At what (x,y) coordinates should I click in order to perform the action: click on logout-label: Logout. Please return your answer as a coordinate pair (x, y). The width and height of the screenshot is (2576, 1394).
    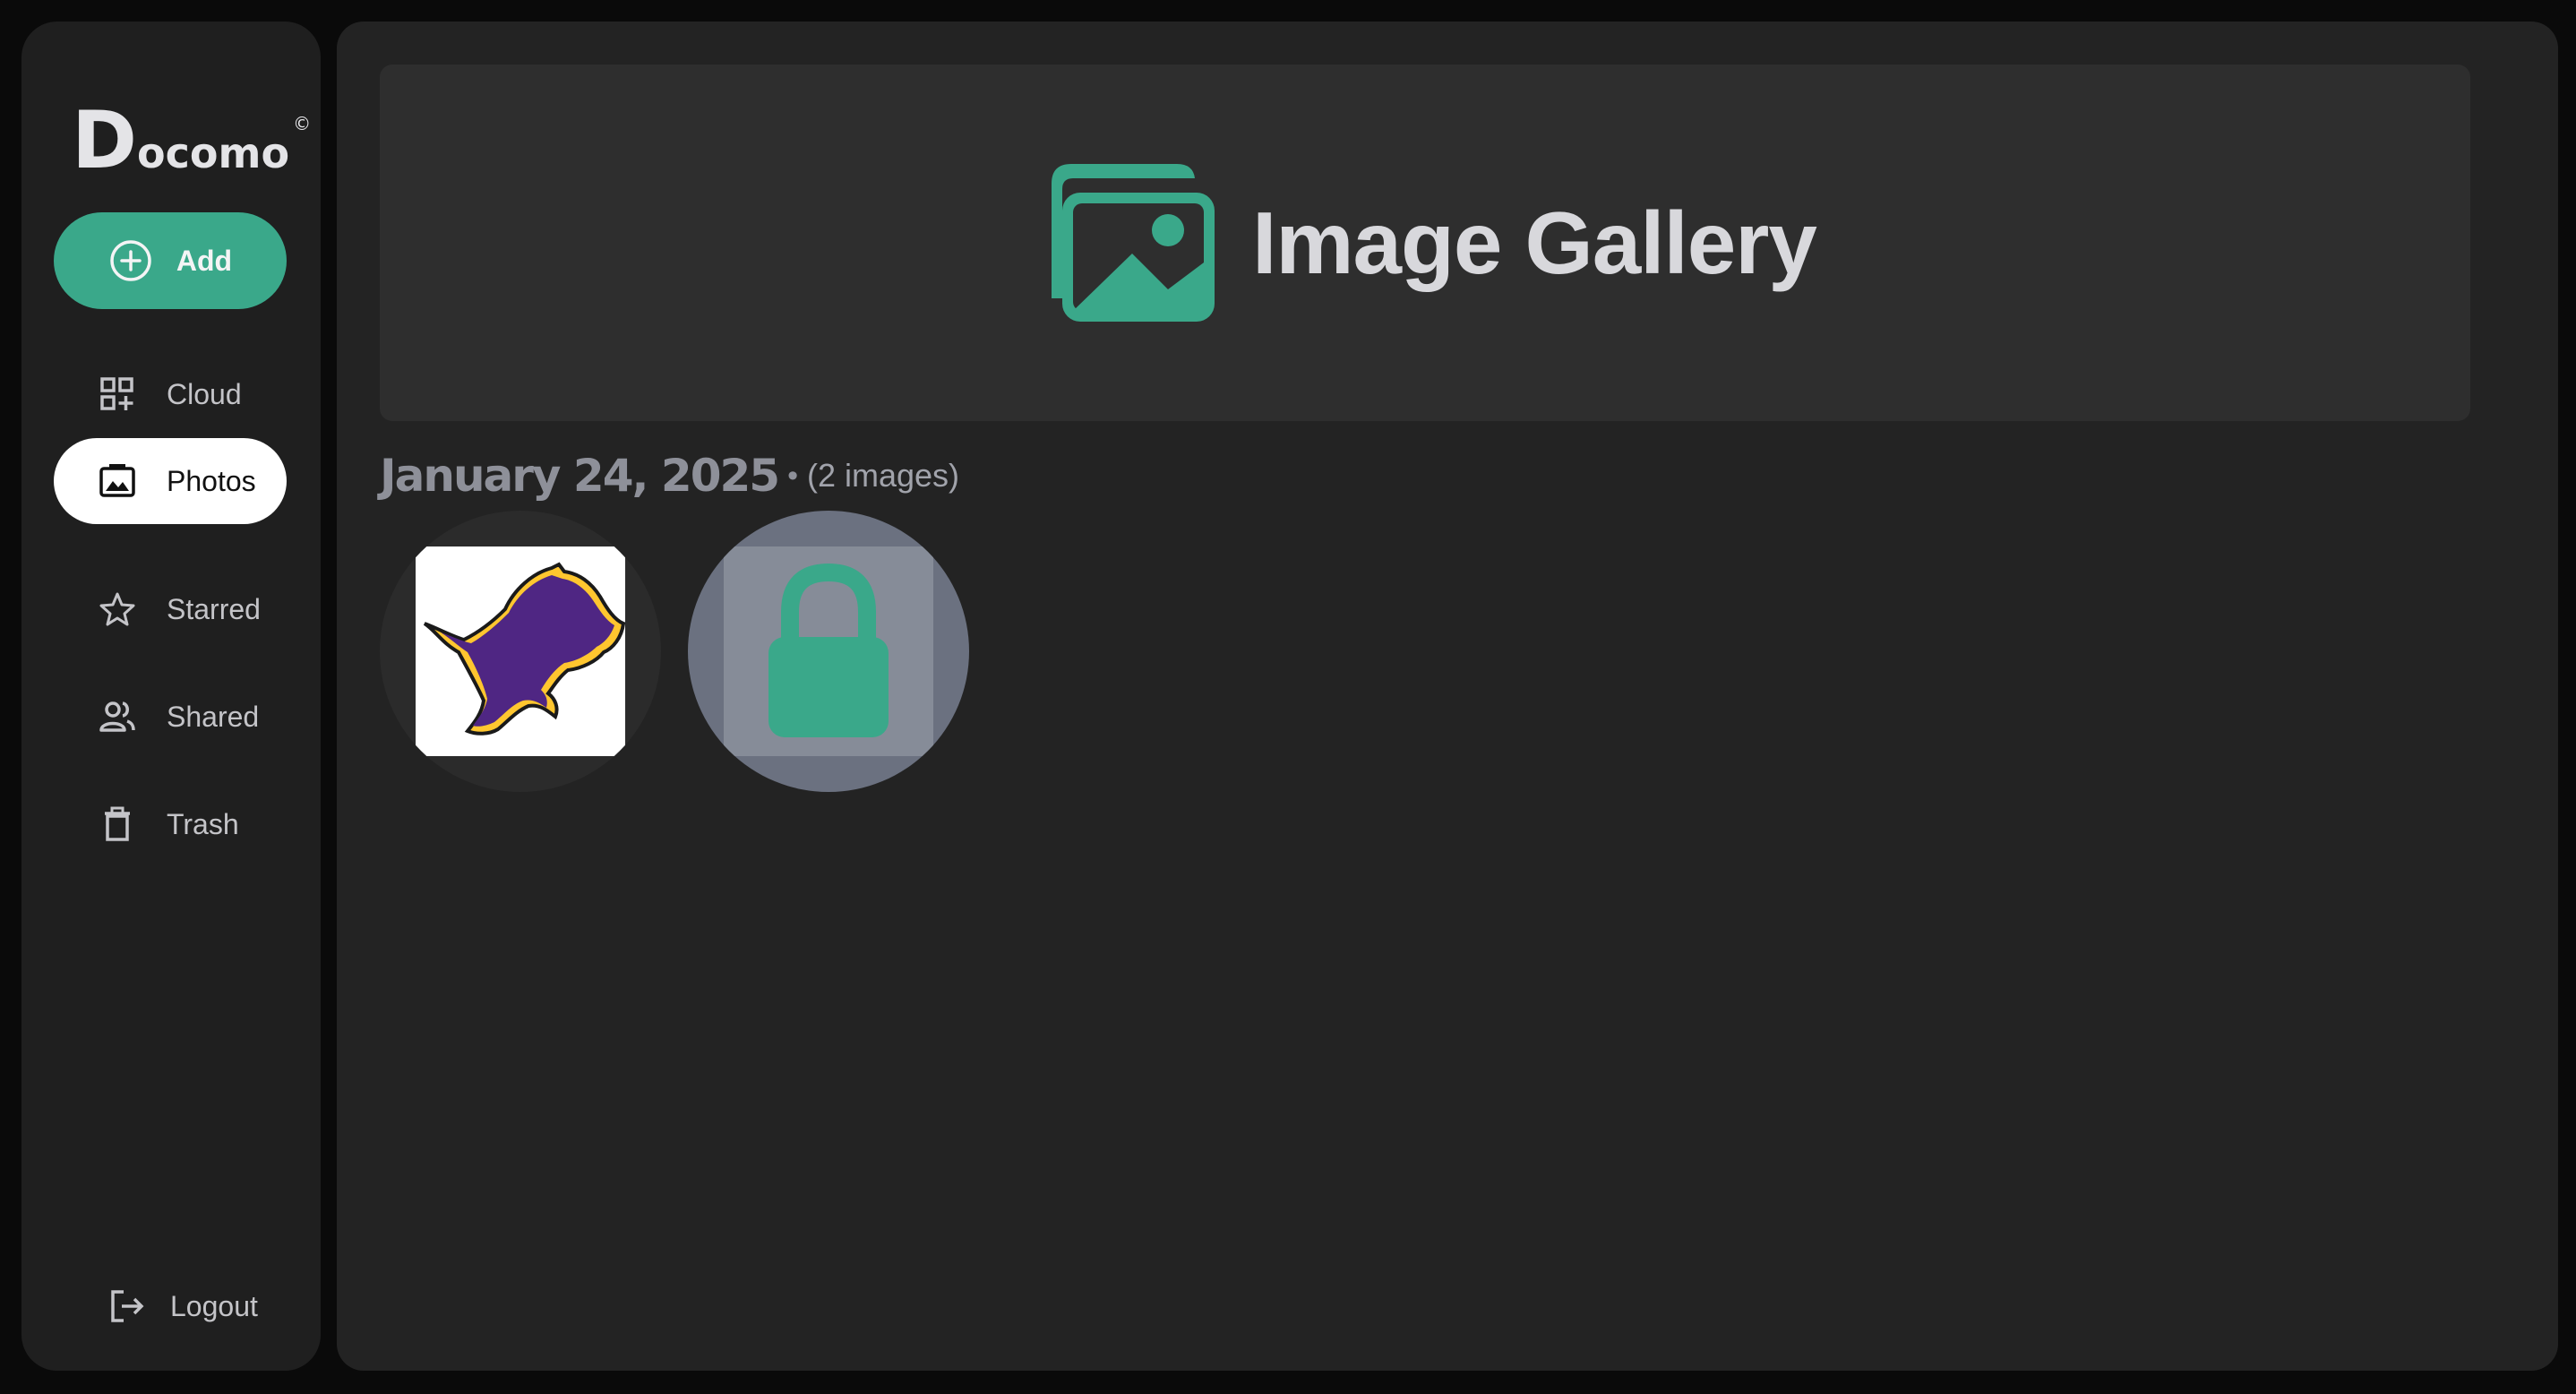
    Looking at the image, I should click on (214, 1305).